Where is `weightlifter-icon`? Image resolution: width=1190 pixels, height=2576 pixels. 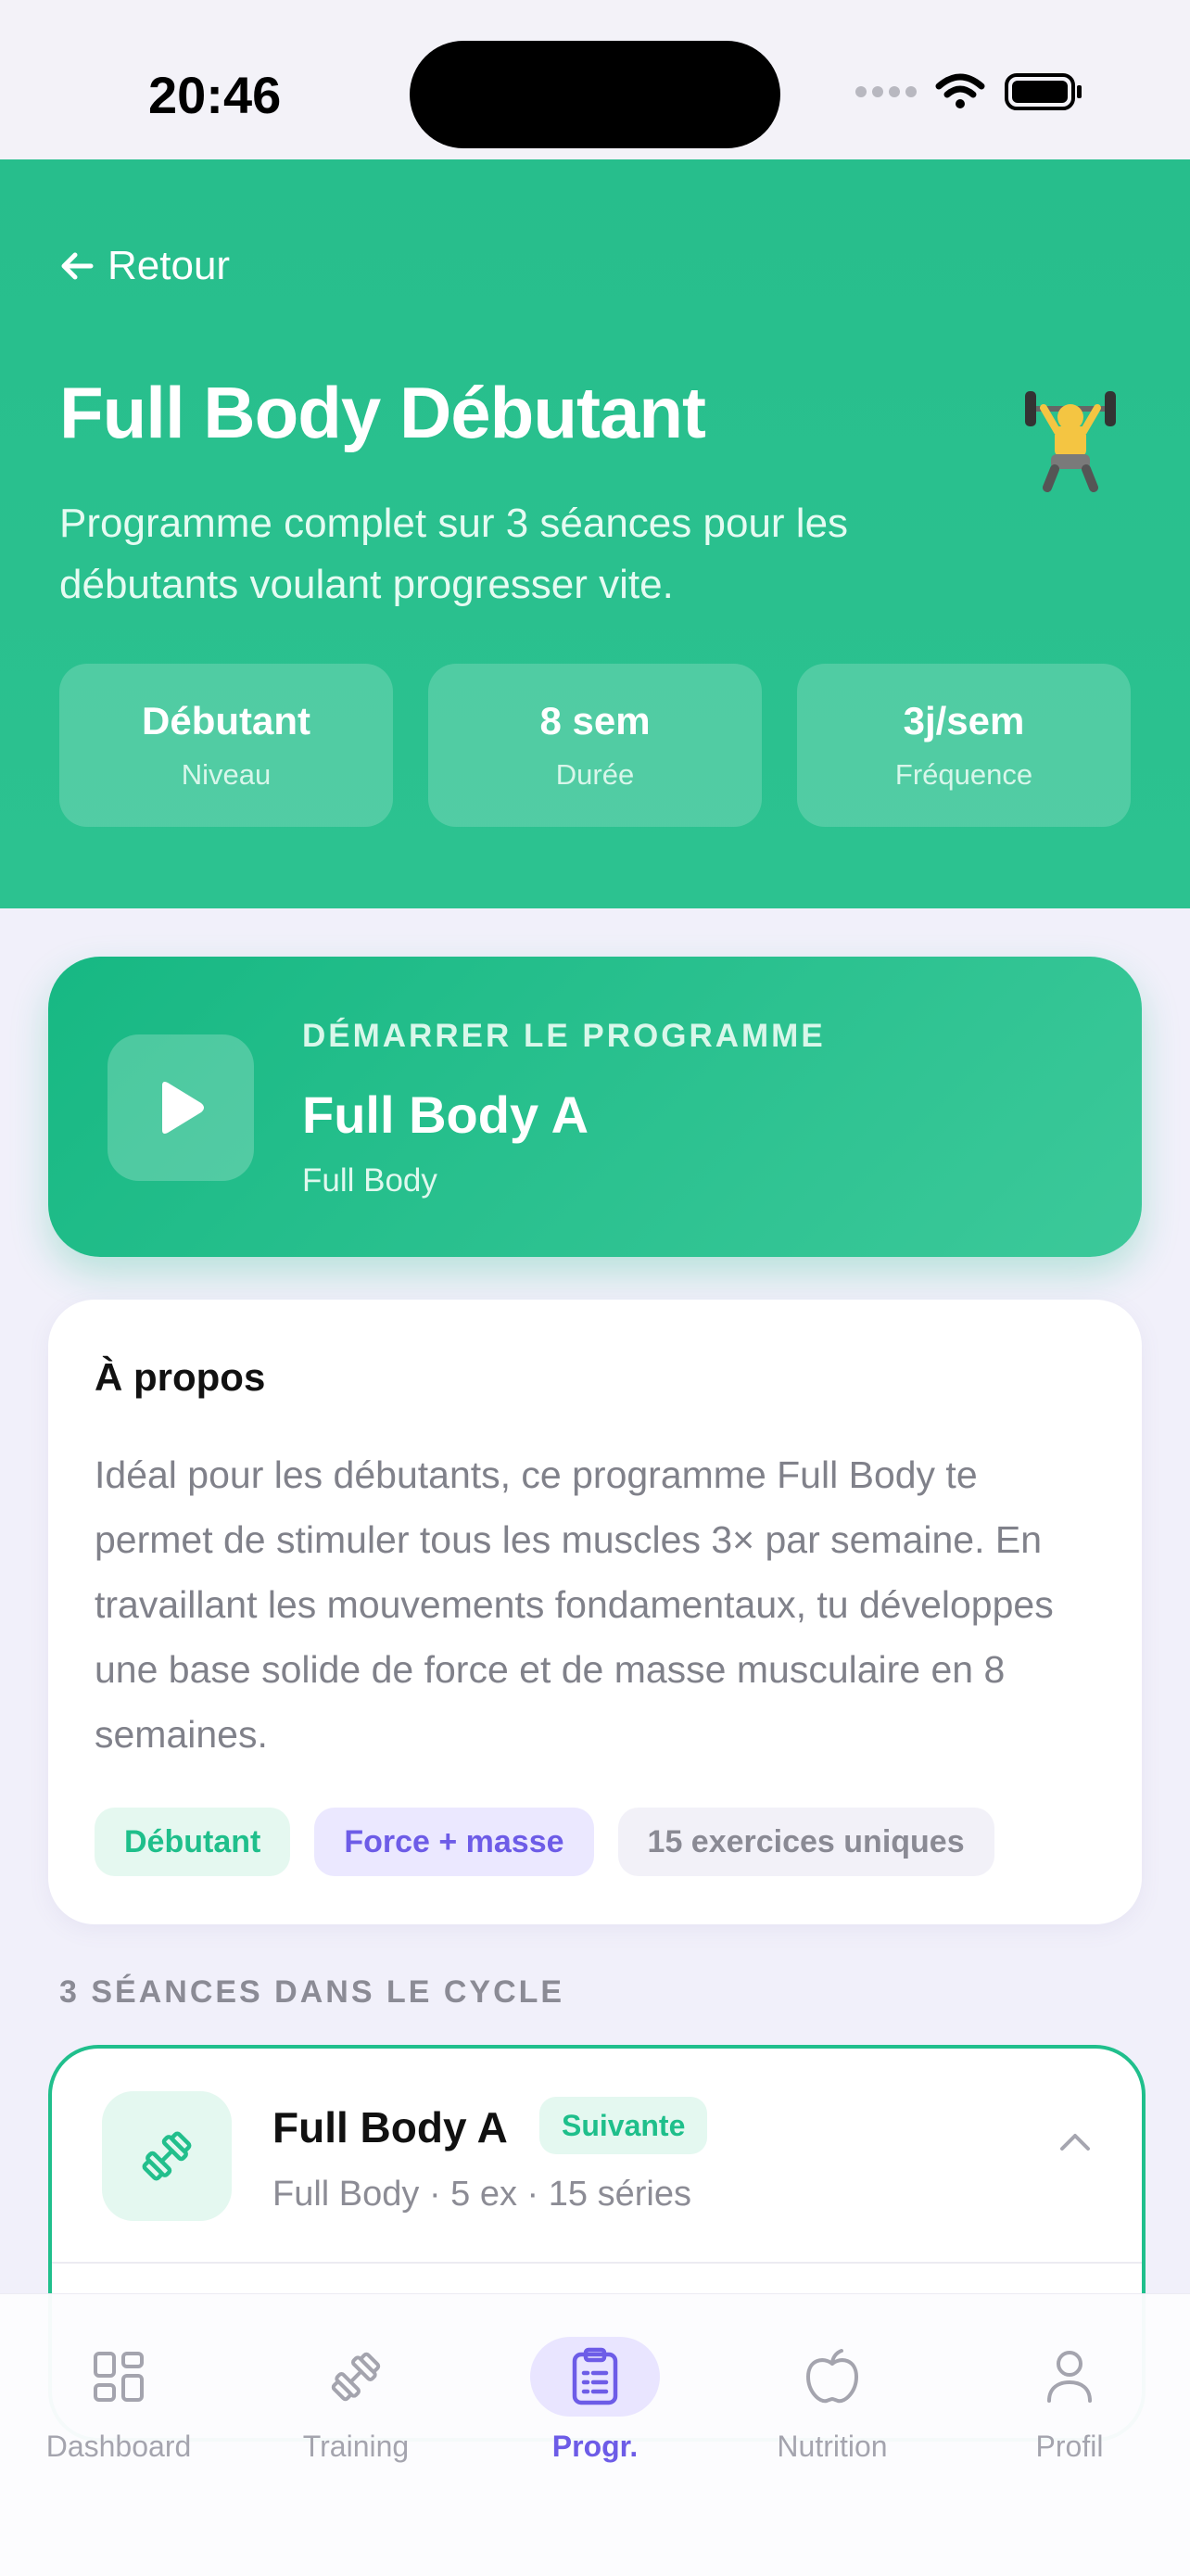 weightlifter-icon is located at coordinates (1070, 441).